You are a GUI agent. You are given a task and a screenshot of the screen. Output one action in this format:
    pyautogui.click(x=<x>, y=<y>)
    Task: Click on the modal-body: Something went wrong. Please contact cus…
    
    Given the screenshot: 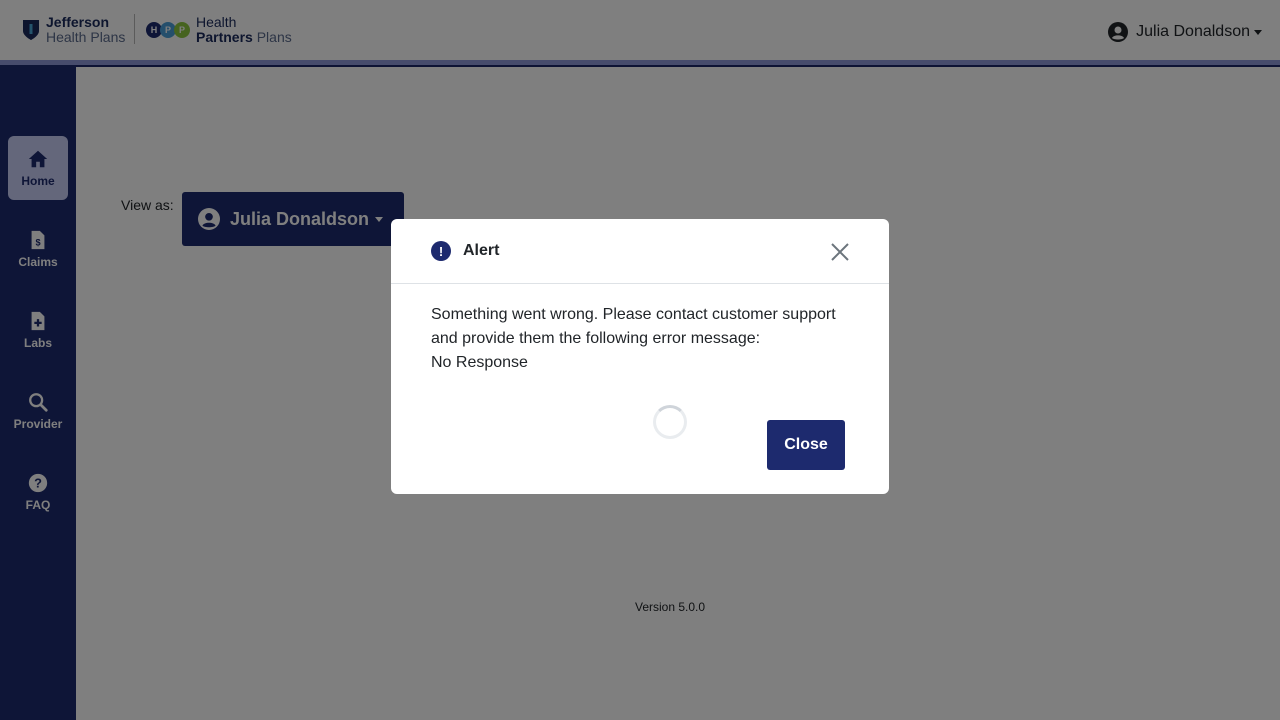 What is the action you would take?
    pyautogui.click(x=641, y=339)
    